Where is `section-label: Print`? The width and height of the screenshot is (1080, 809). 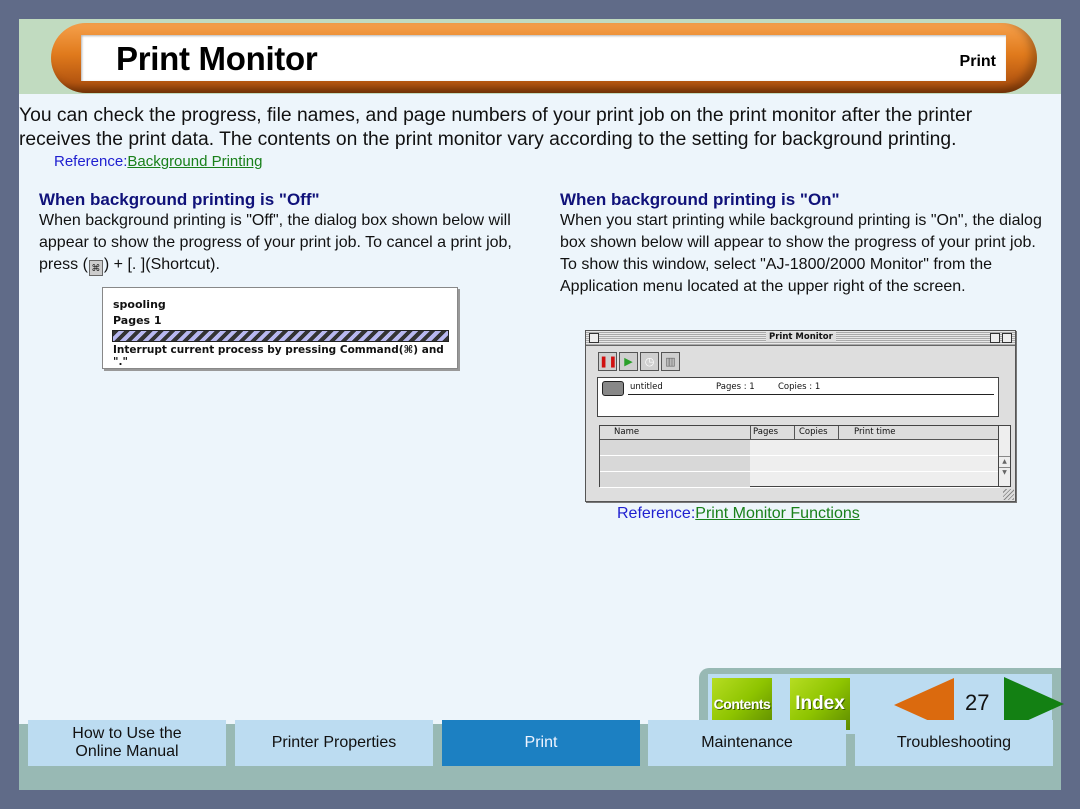 section-label: Print is located at coordinates (977, 61).